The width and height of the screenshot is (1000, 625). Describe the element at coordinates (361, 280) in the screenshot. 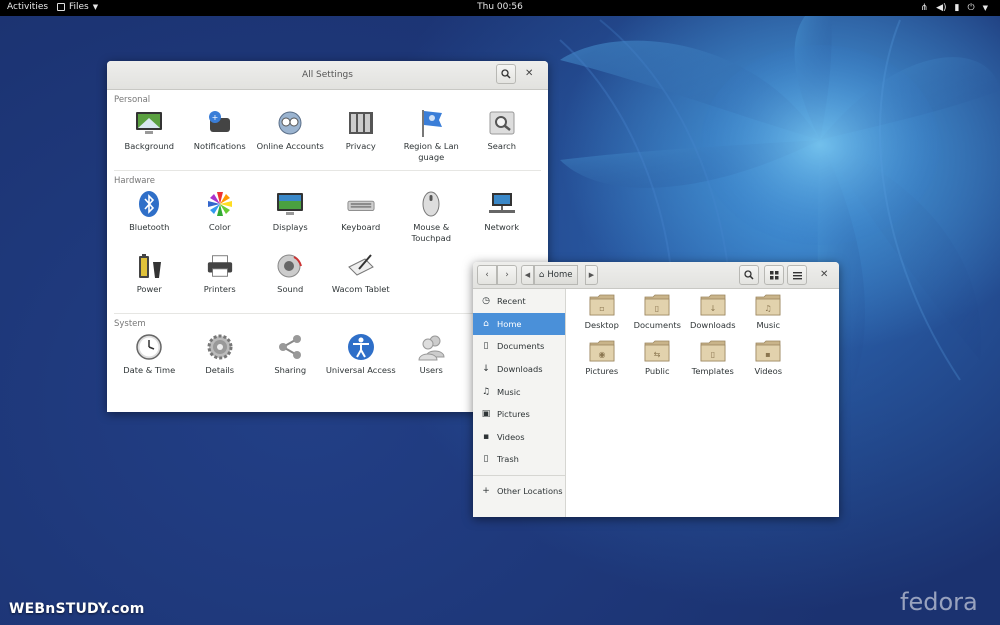

I see `settings-item-wacom-tablet: Wacom Tablet` at that location.